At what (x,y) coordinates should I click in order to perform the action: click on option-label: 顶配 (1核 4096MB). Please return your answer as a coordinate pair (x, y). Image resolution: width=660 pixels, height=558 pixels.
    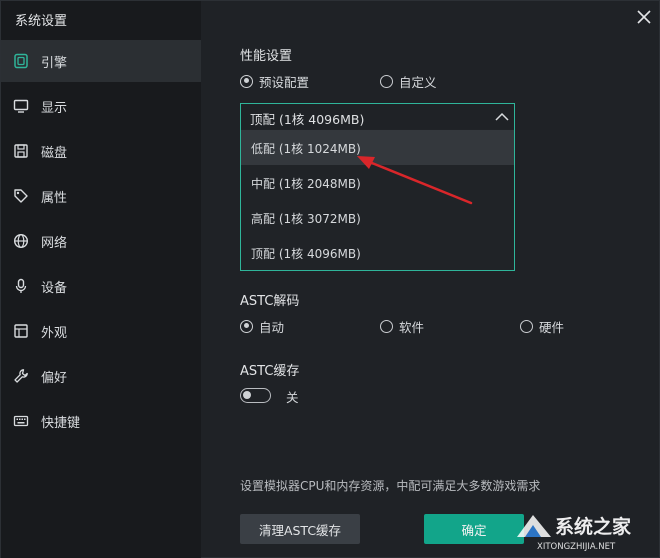
    Looking at the image, I should click on (306, 254).